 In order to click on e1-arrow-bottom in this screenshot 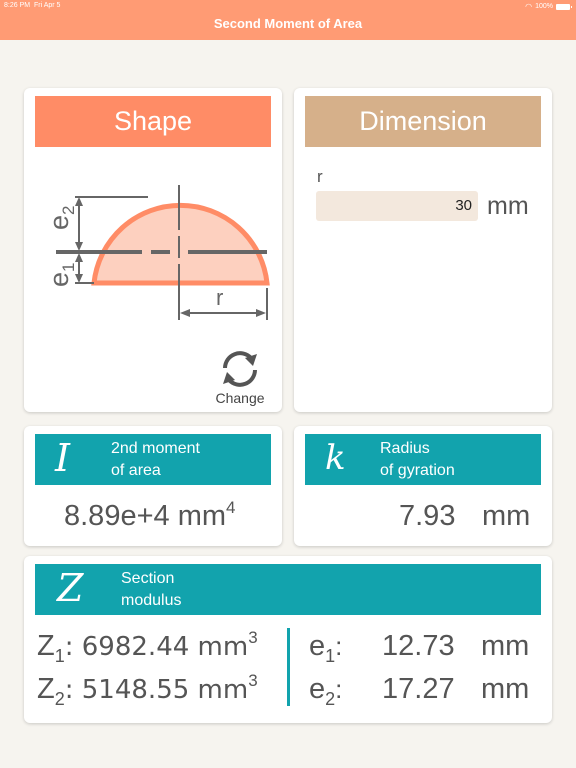, I will do `click(79, 278)`.